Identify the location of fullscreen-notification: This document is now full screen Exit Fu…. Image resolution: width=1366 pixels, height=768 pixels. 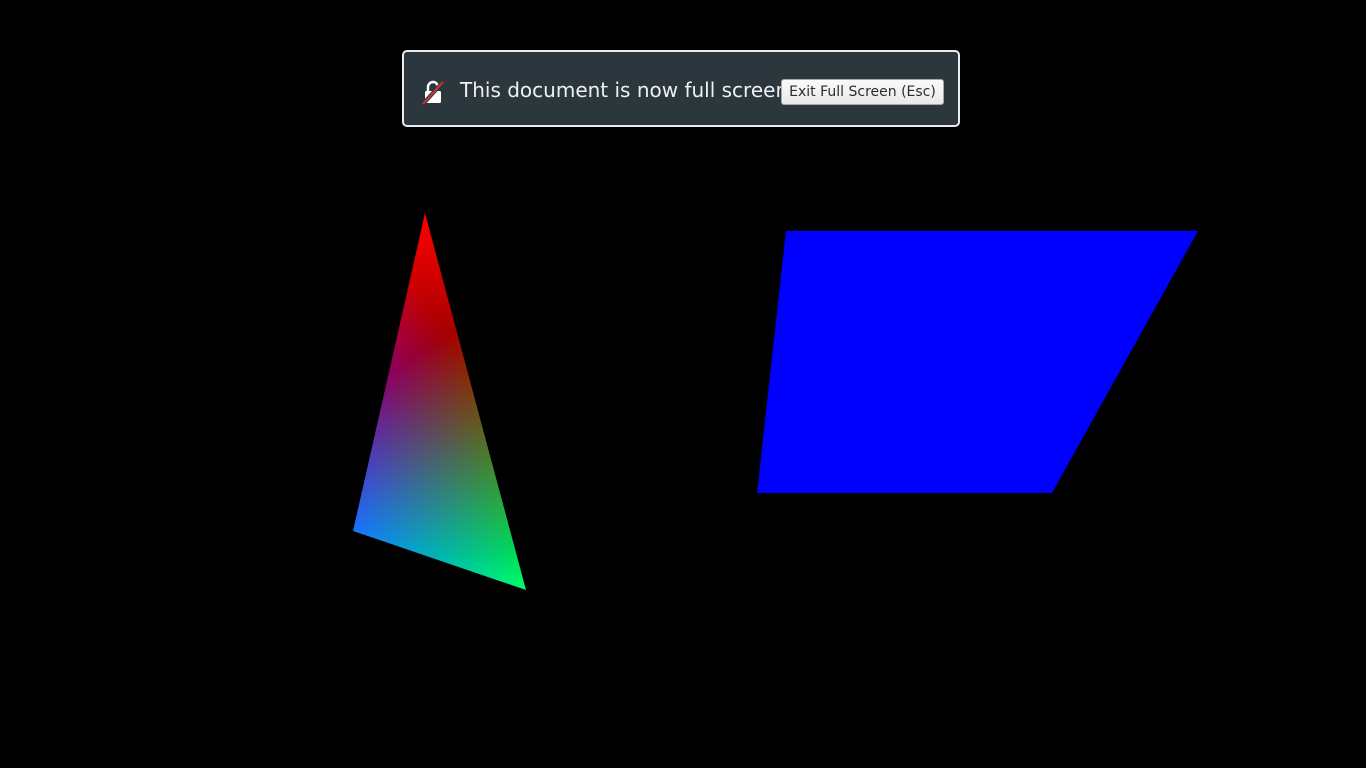
(681, 88).